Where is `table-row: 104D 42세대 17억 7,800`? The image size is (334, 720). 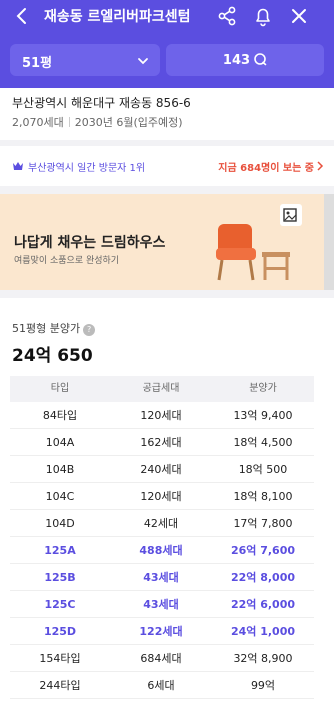
table-row: 104D 42세대 17억 7,800 is located at coordinates (162, 523).